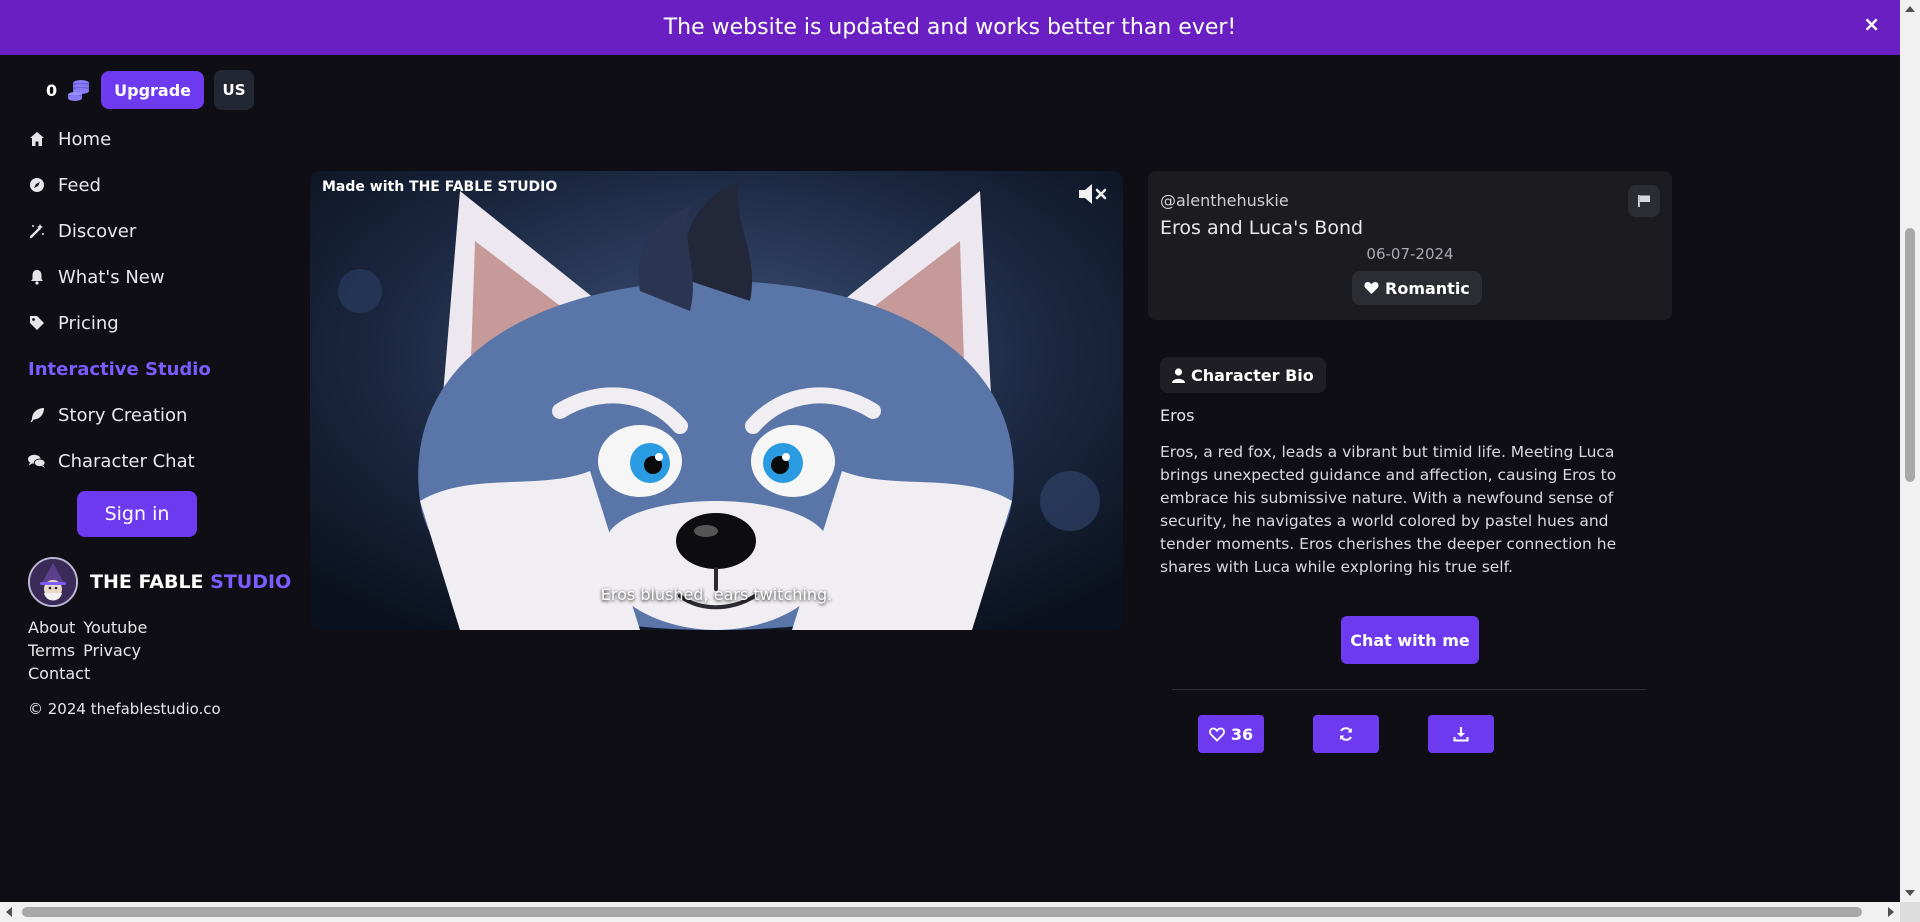 The height and width of the screenshot is (922, 1920). I want to click on coins-icon, so click(79, 90).